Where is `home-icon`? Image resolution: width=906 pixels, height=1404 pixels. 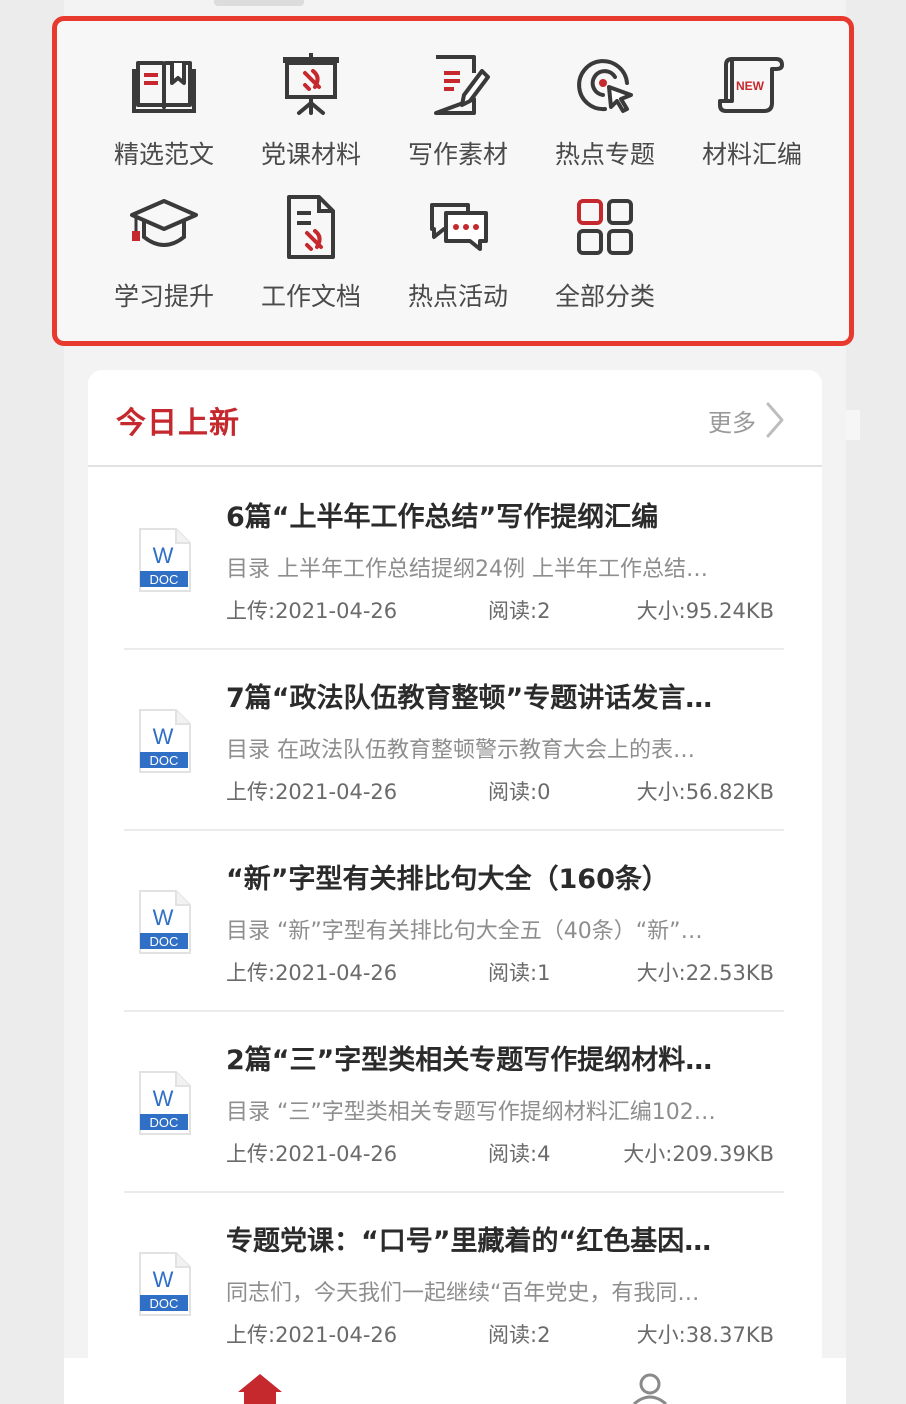
home-icon is located at coordinates (260, 1388).